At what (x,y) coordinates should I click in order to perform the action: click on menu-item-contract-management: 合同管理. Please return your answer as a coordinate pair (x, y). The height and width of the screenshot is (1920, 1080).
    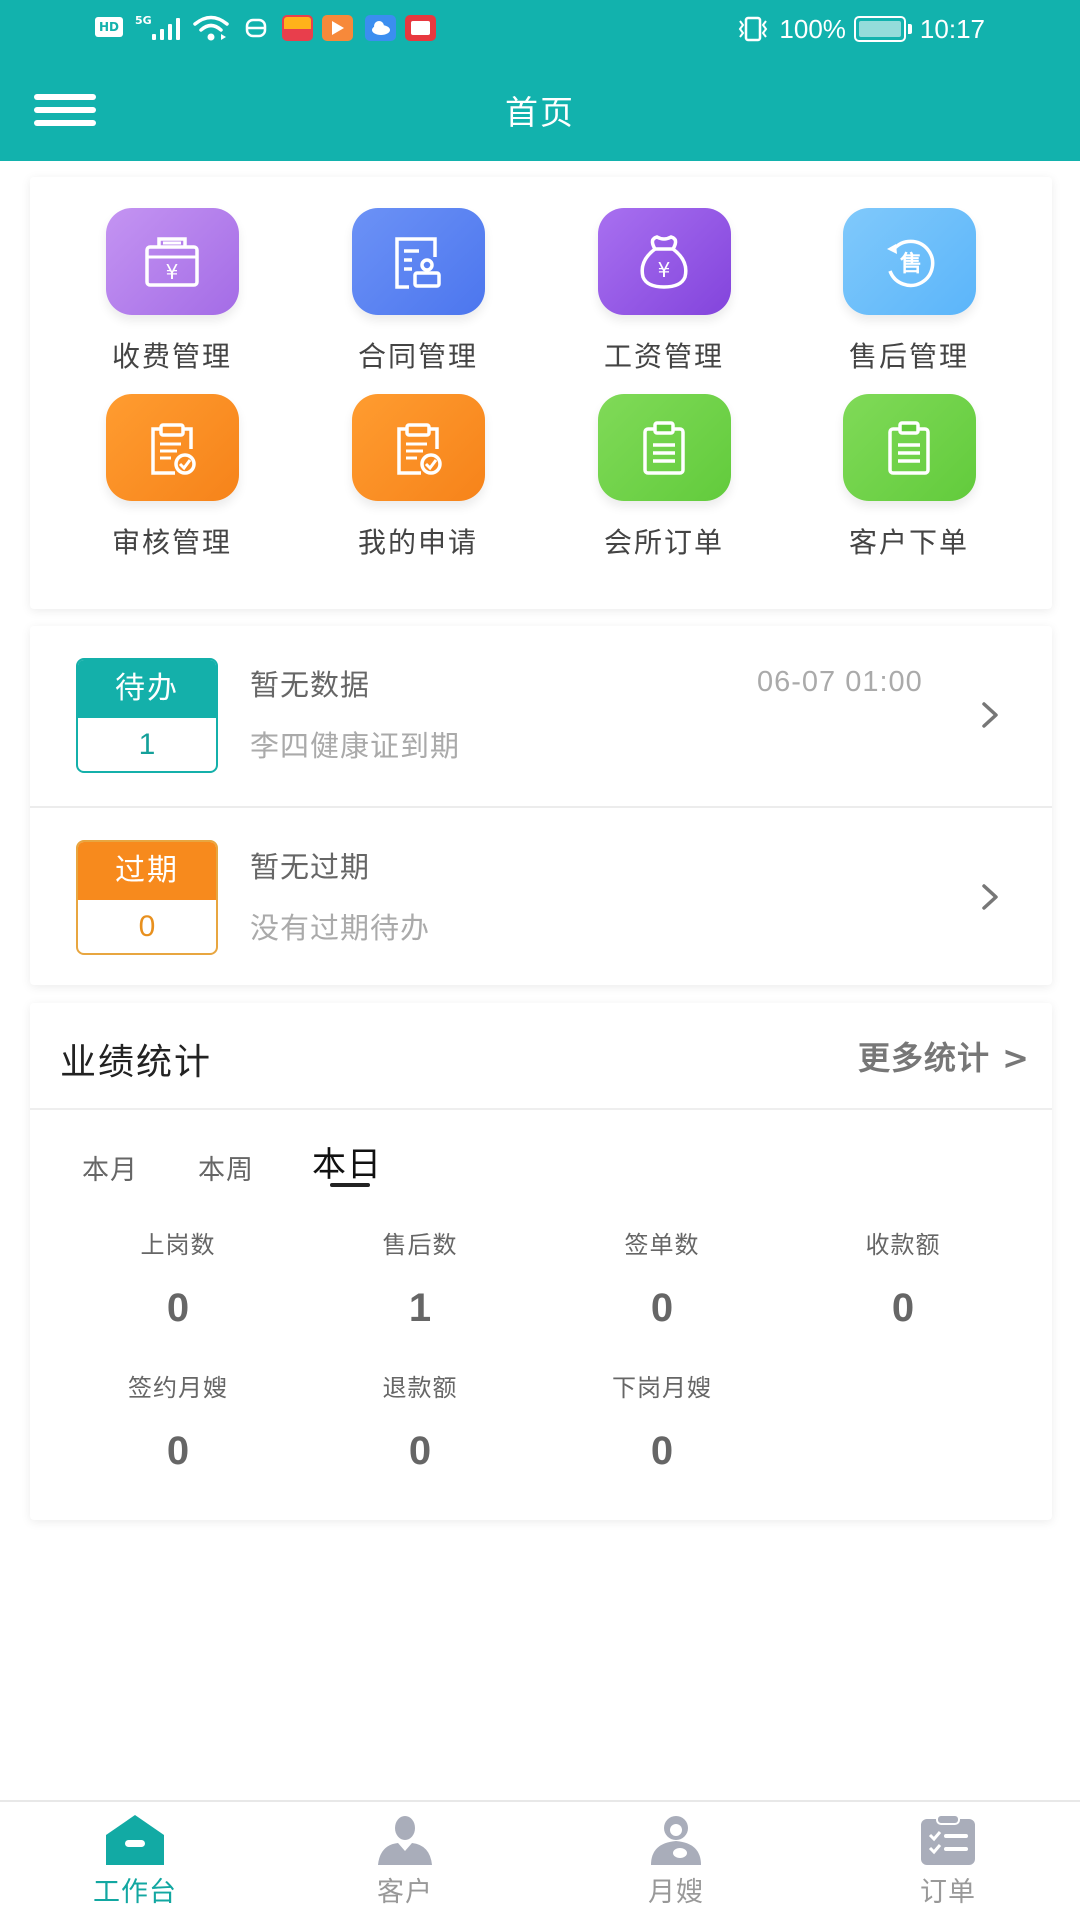
    Looking at the image, I should click on (418, 291).